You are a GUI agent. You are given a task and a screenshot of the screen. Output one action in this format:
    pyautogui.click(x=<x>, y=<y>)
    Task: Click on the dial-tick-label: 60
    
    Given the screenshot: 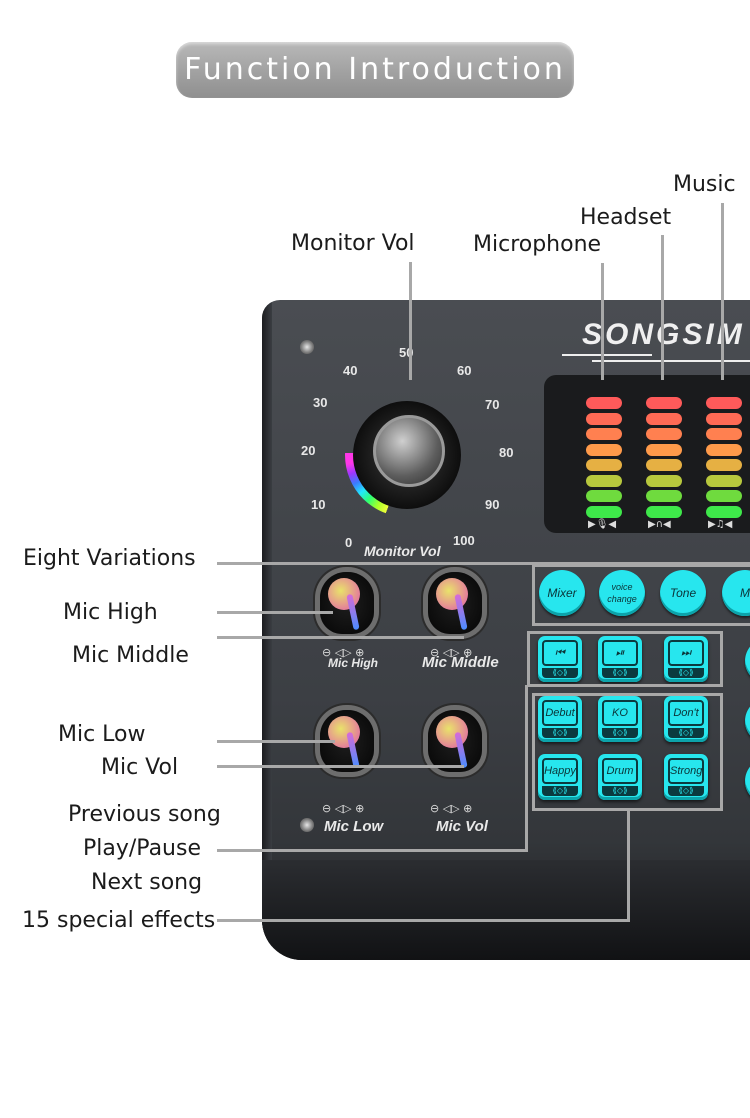 What is the action you would take?
    pyautogui.click(x=464, y=370)
    